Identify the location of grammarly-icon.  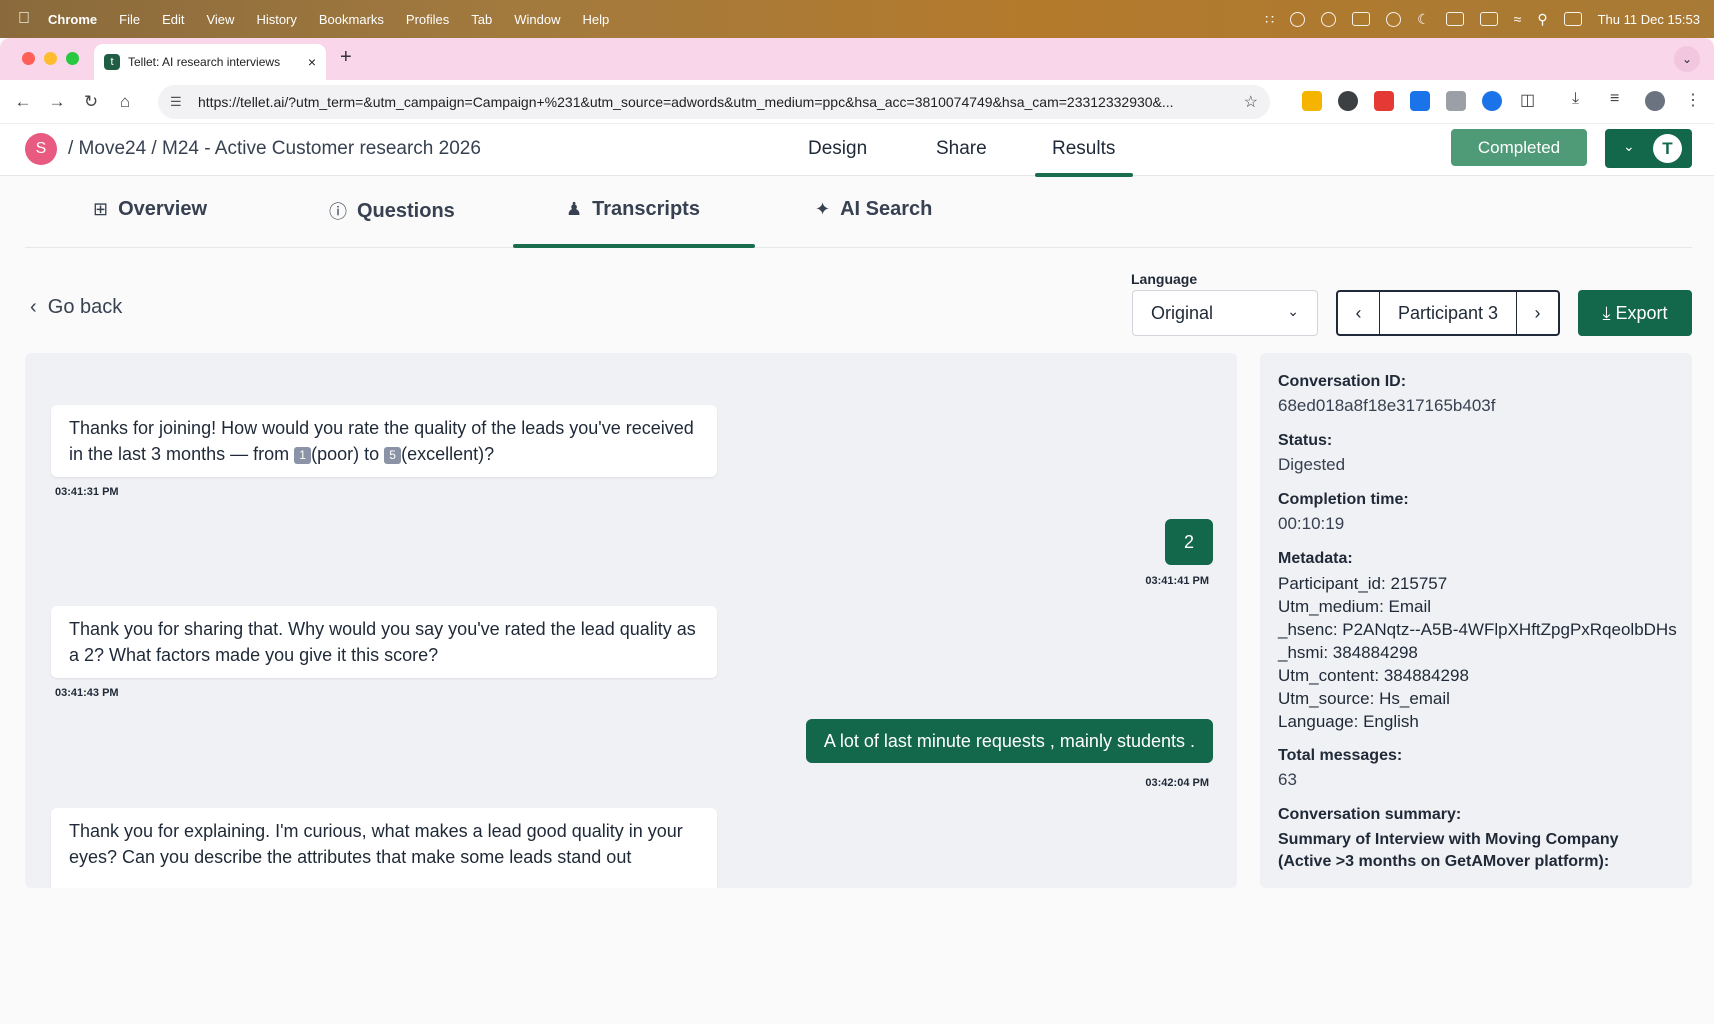
(1329, 19).